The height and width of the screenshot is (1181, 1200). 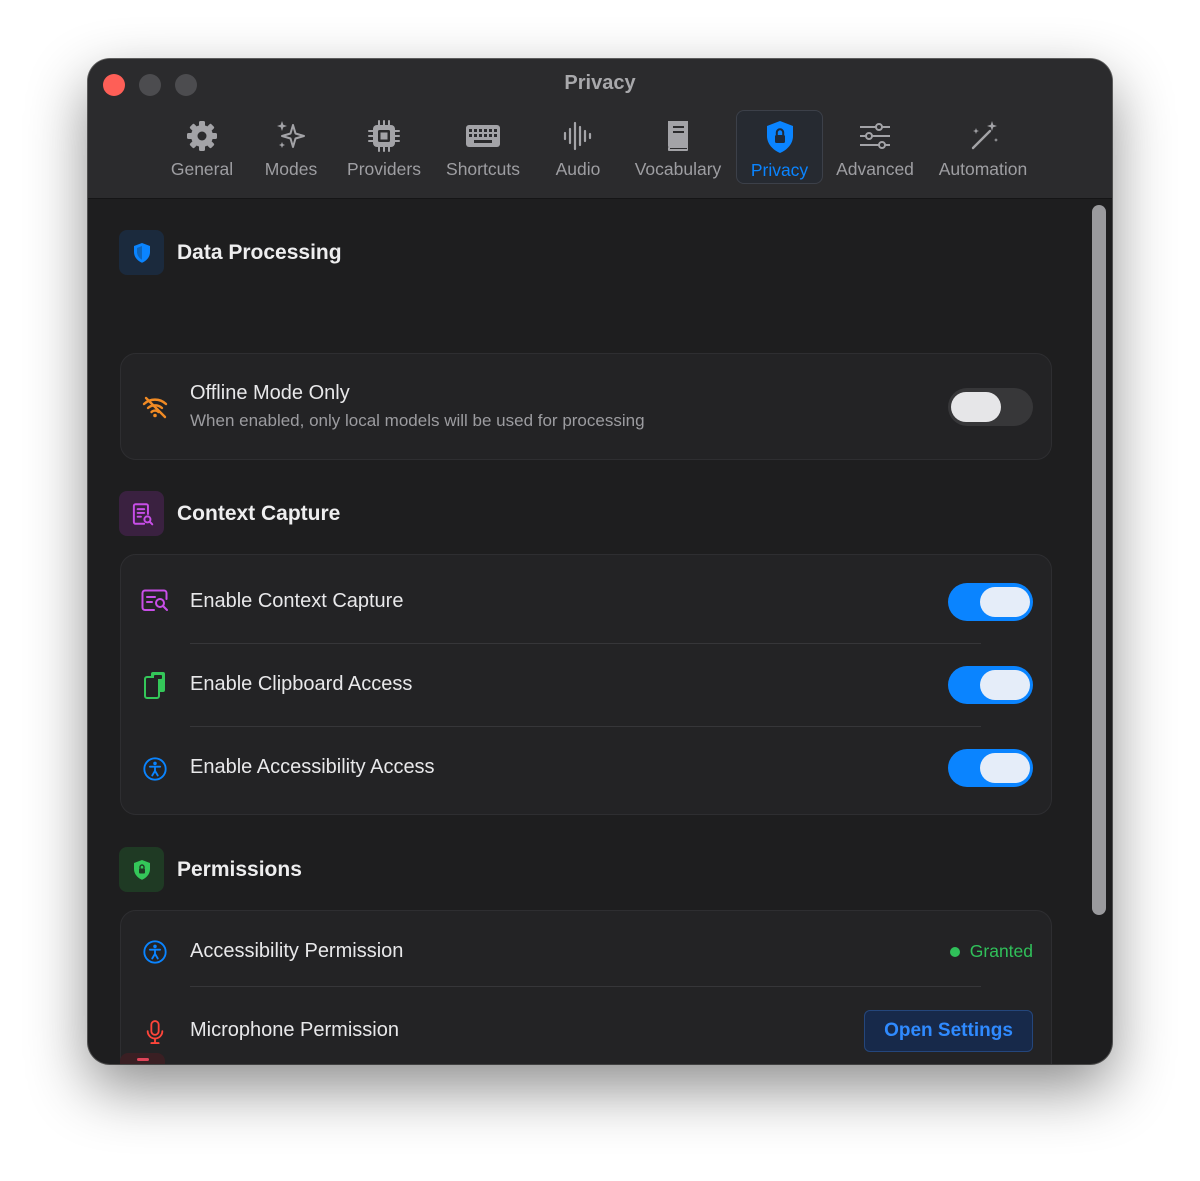 What do you see at coordinates (984, 135) in the screenshot?
I see `magic-wand-icon` at bounding box center [984, 135].